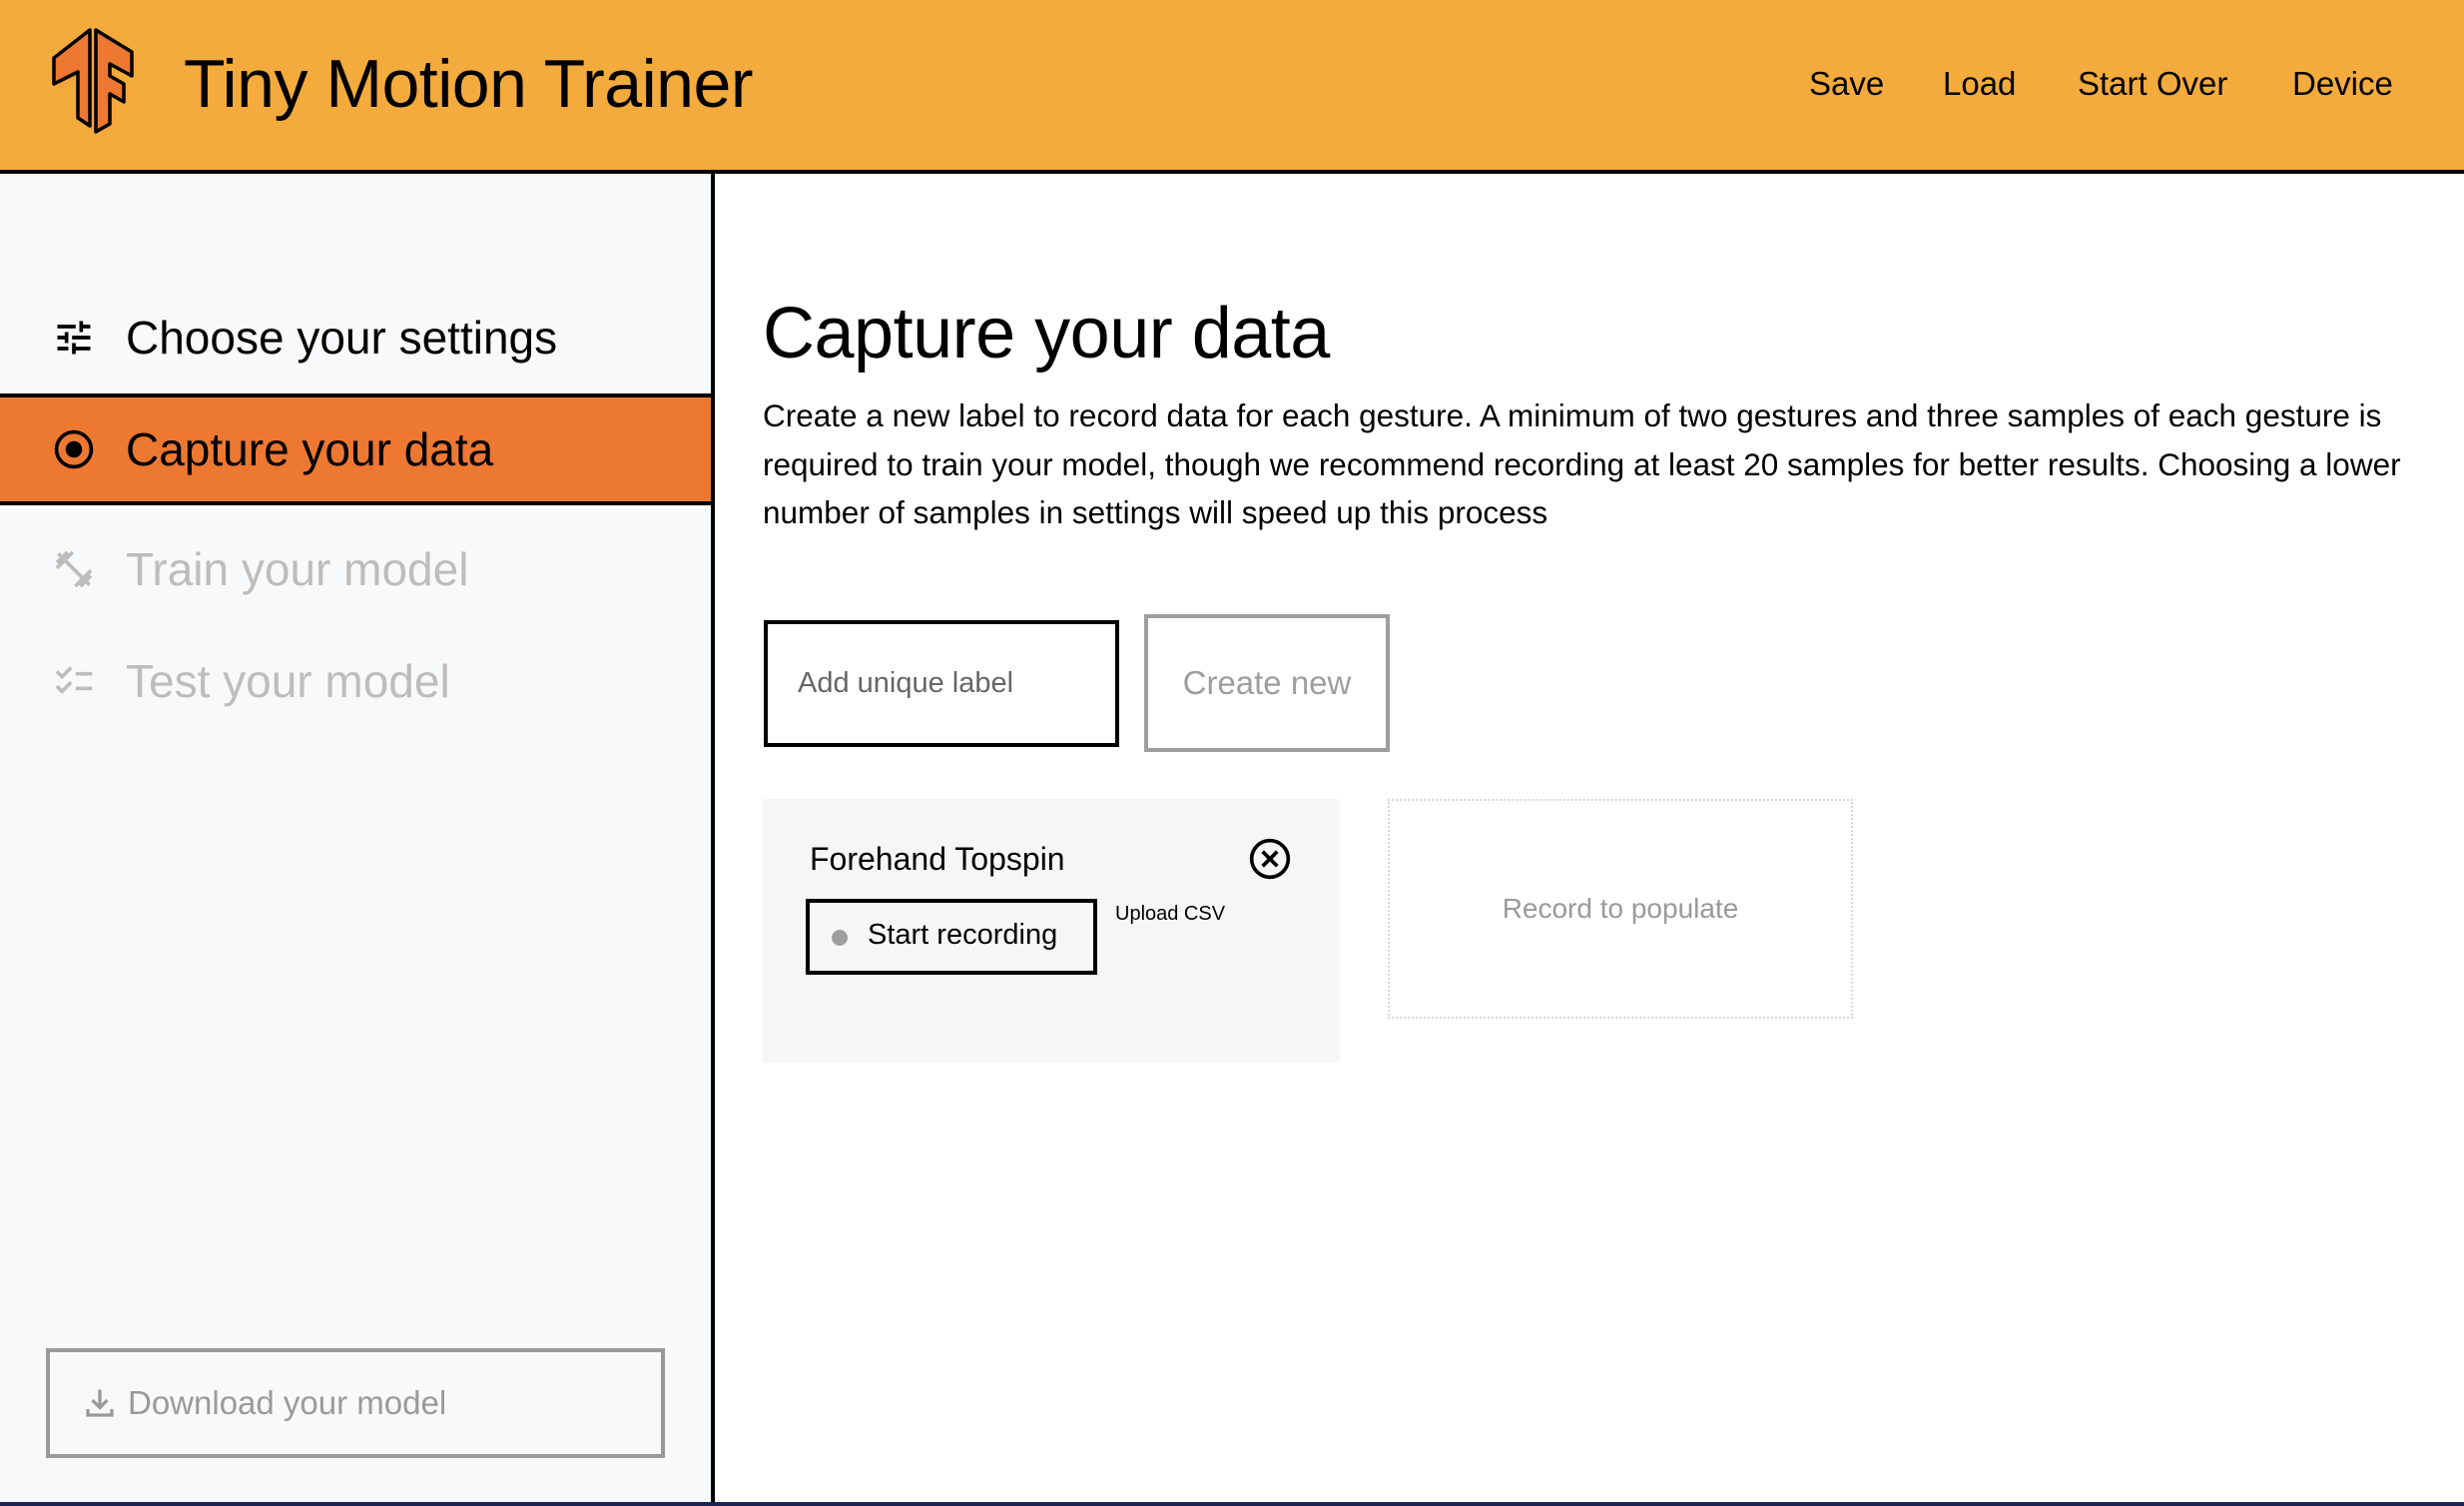  I want to click on checklist-icon, so click(74, 680).